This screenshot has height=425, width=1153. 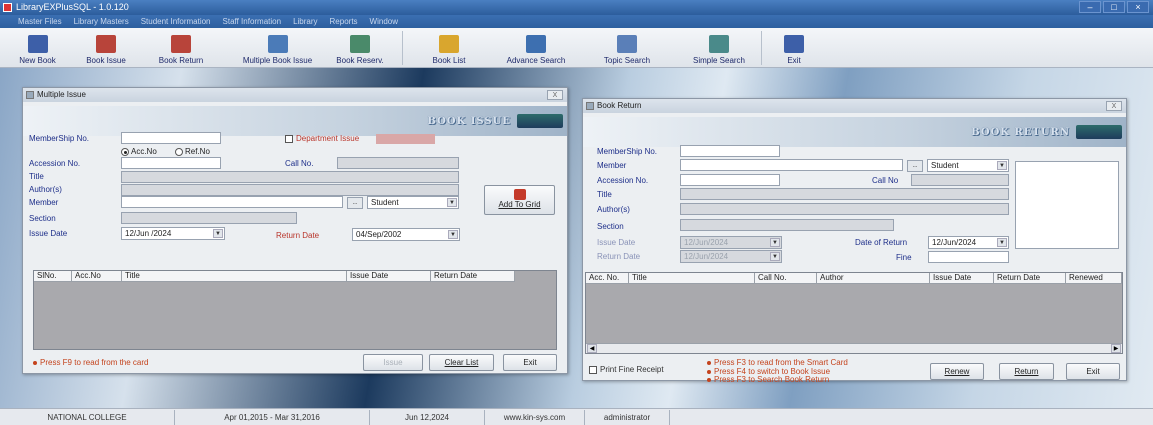 I want to click on toolbar-book-return-button: Book Return, so click(x=181, y=48).